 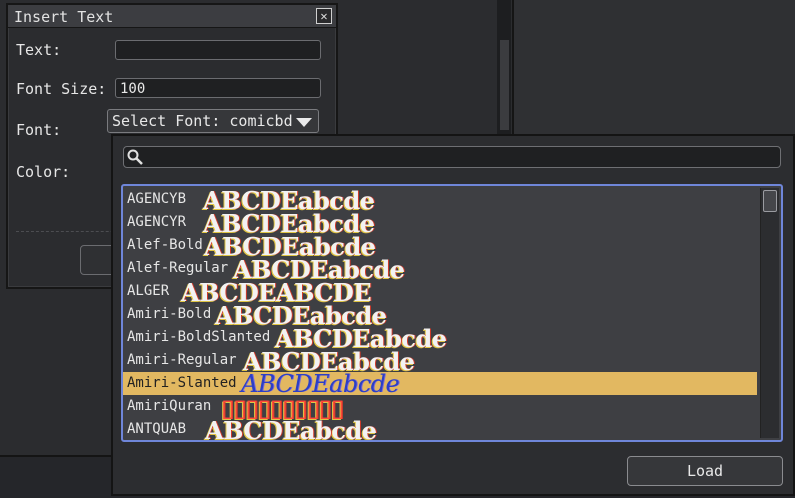 I want to click on dialog-title: Insert Text, so click(x=64, y=17).